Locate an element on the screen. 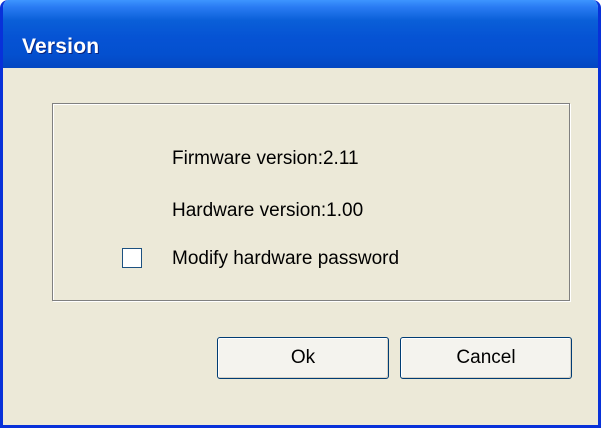  hardware-version-label: Hardware version:1.00 is located at coordinates (268, 210).